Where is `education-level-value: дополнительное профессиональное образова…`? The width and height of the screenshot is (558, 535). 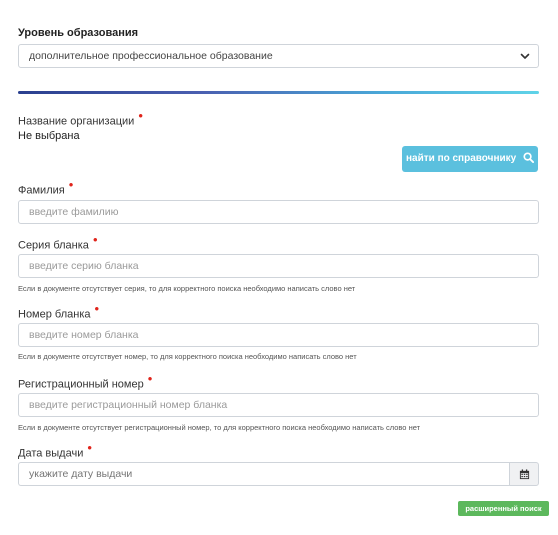
education-level-value: дополнительное профессиональное образова… is located at coordinates (151, 56).